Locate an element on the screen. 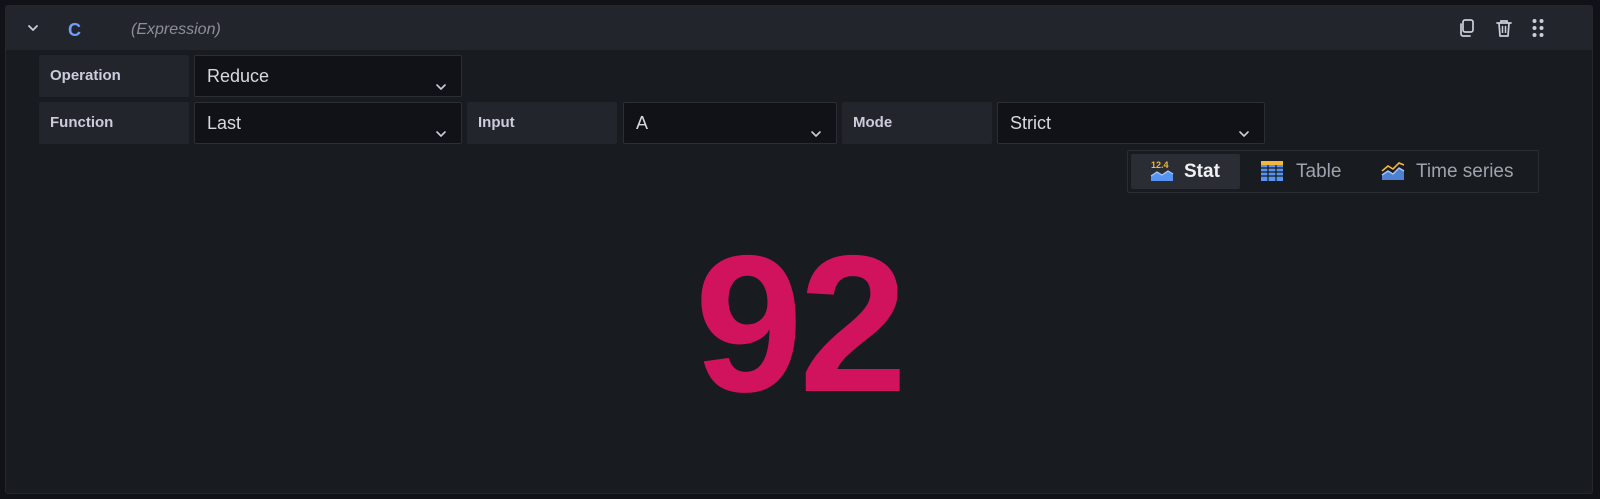  query-ref-id: C is located at coordinates (74, 30).